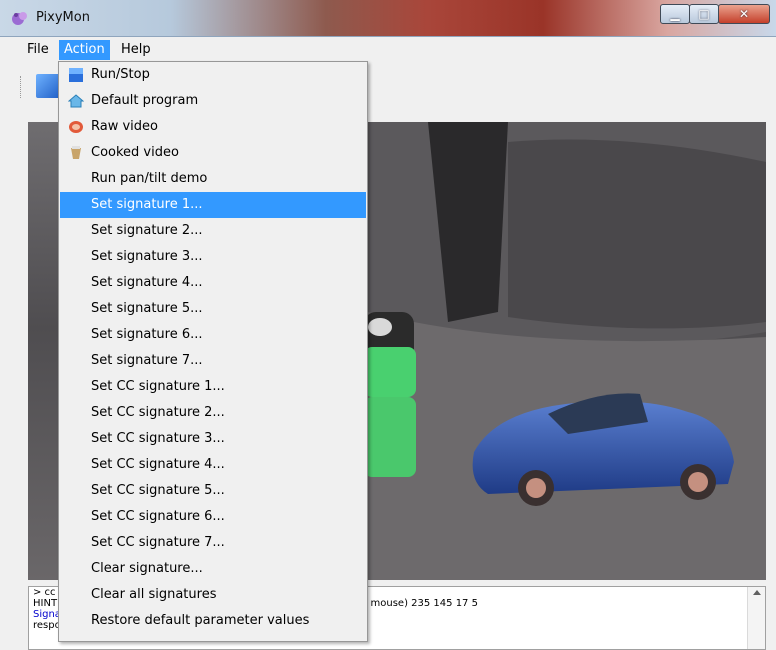 This screenshot has width=776, height=650. Describe the element at coordinates (76, 101) in the screenshot. I see `home-icon` at that location.